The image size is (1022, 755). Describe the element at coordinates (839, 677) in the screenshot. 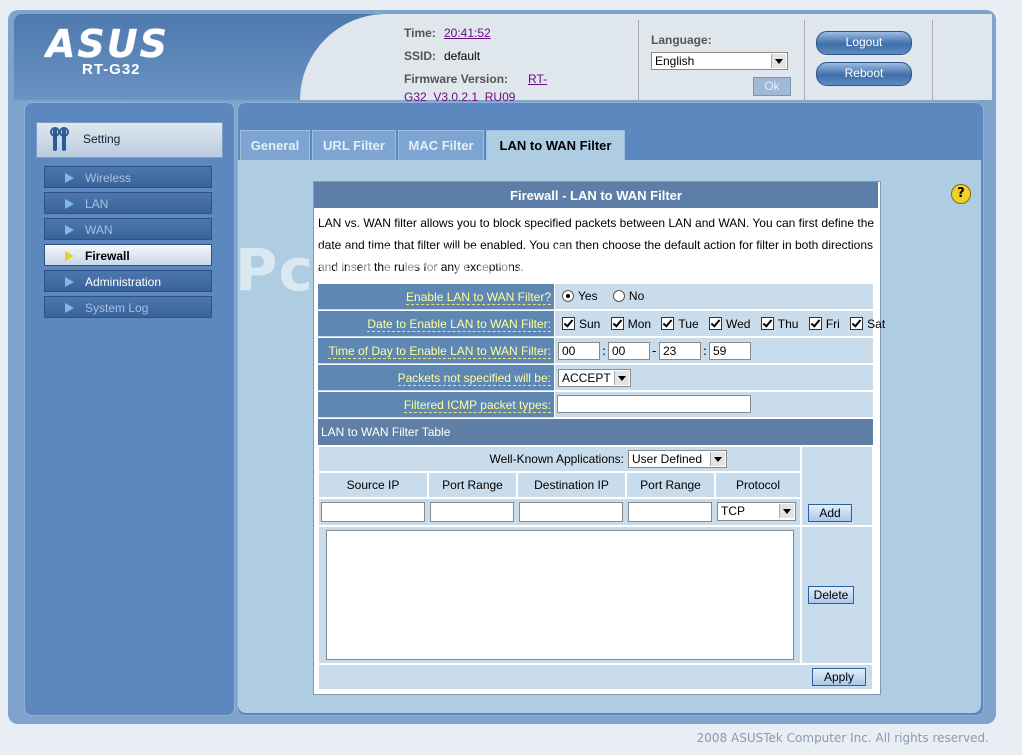

I see `apply-button: Apply` at that location.